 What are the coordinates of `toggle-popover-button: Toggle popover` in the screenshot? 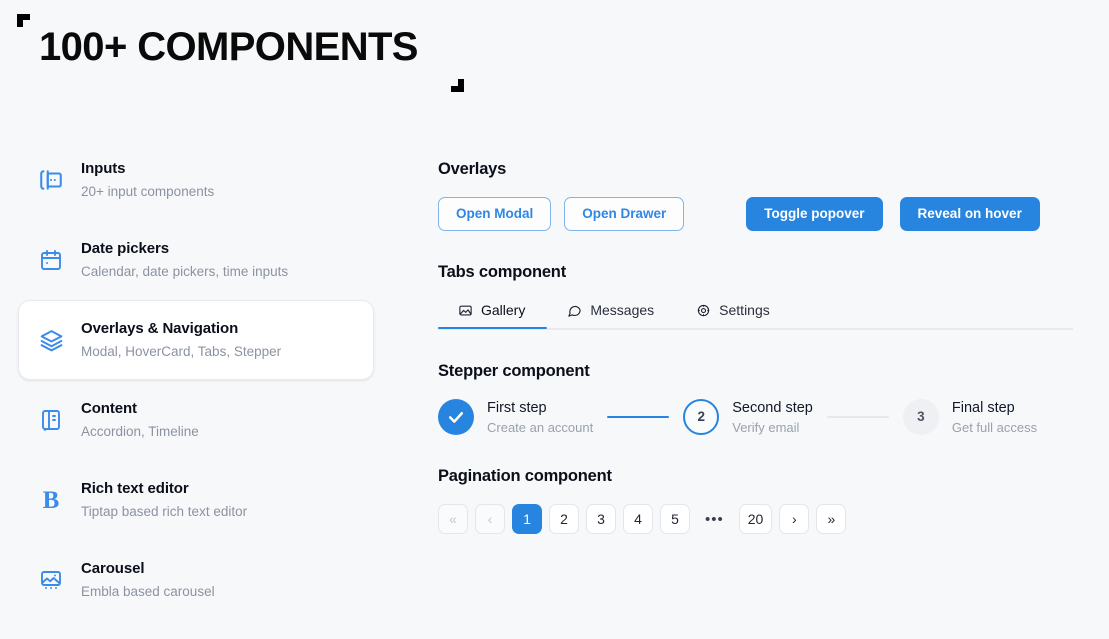 It's located at (814, 214).